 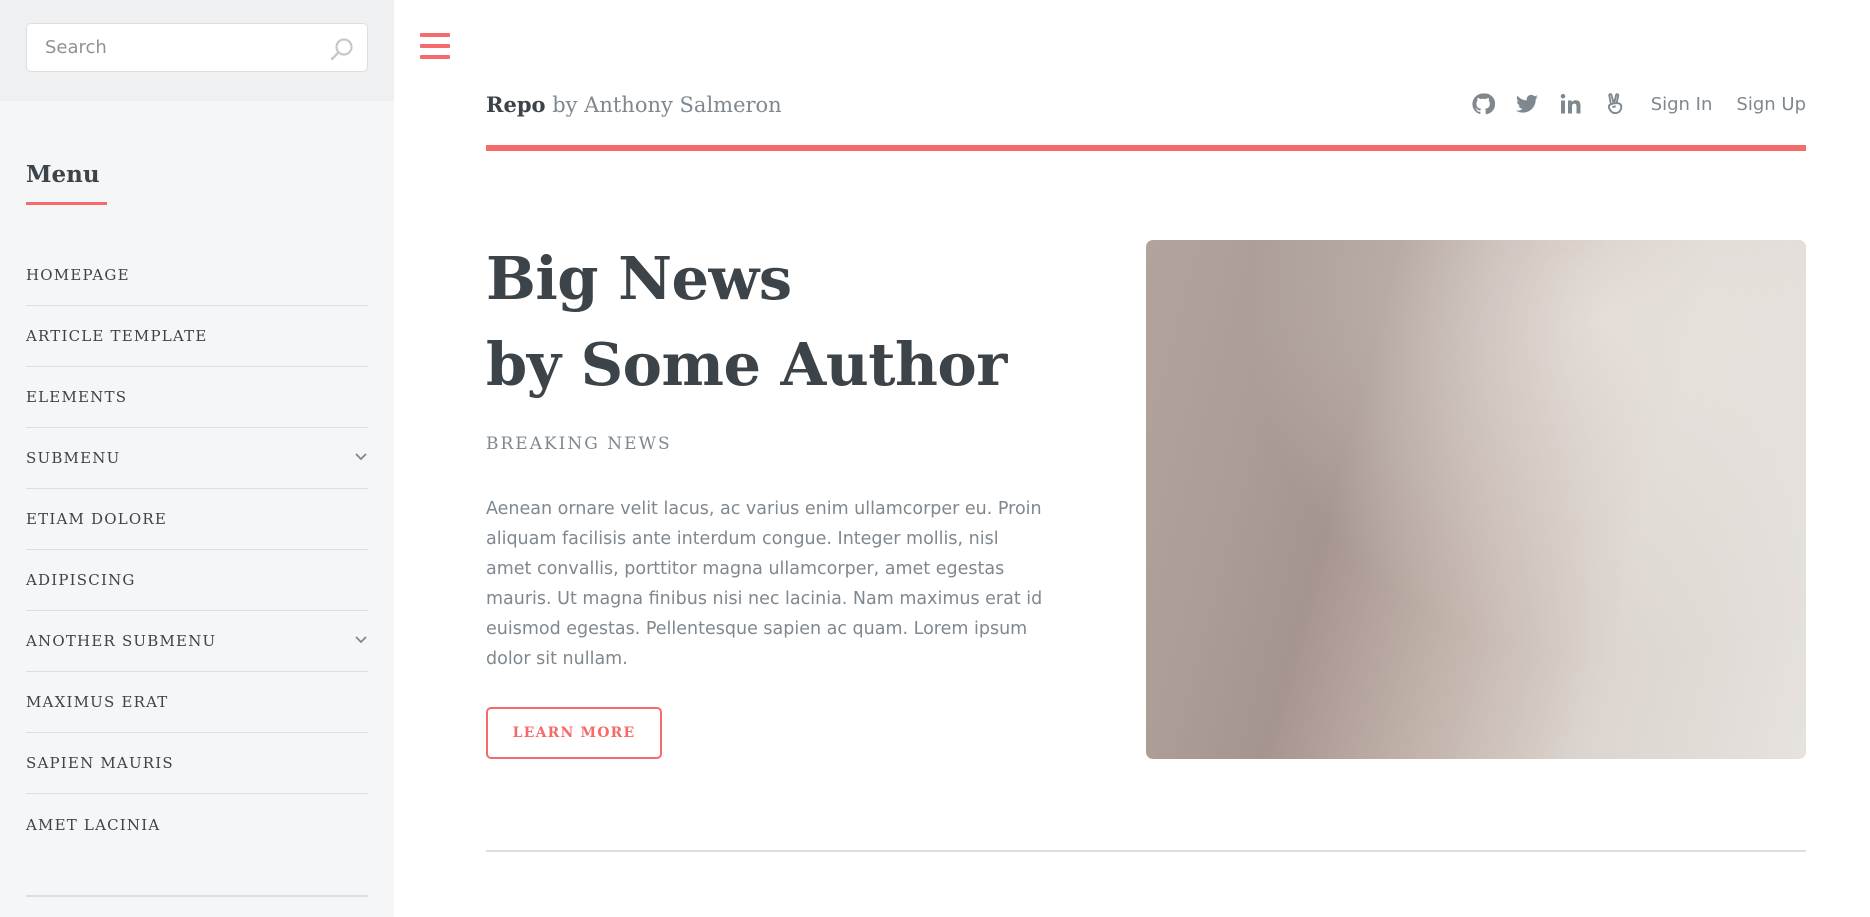 What do you see at coordinates (1771, 104) in the screenshot?
I see `sign-up-link: Sign Up` at bounding box center [1771, 104].